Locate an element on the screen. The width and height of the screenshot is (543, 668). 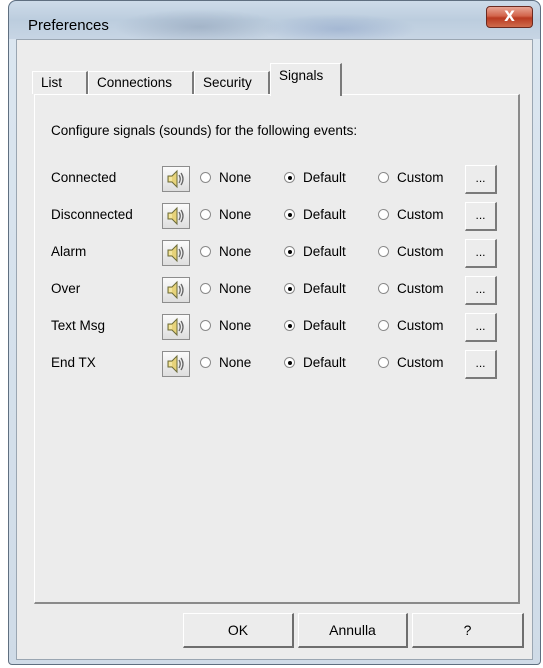
signal-event-label: Text Msg is located at coordinates (78, 325).